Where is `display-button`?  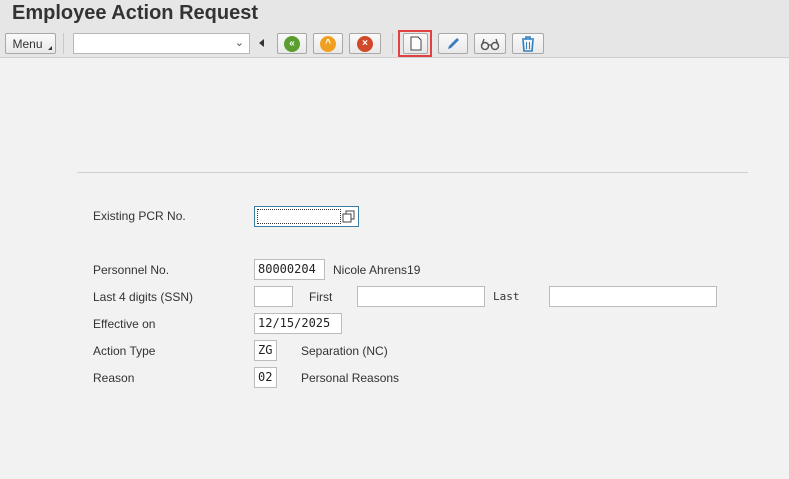 display-button is located at coordinates (490, 43).